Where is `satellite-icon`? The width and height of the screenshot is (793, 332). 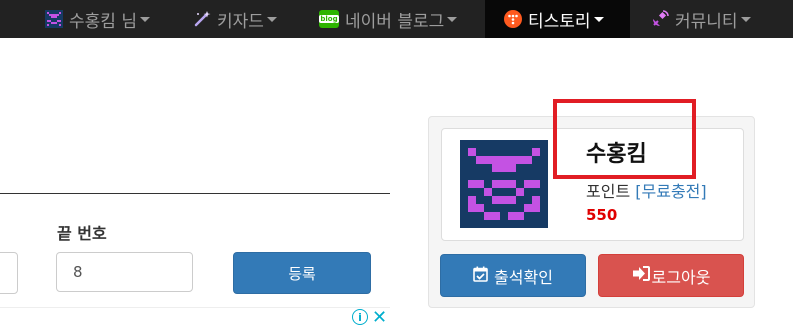 satellite-icon is located at coordinates (660, 19).